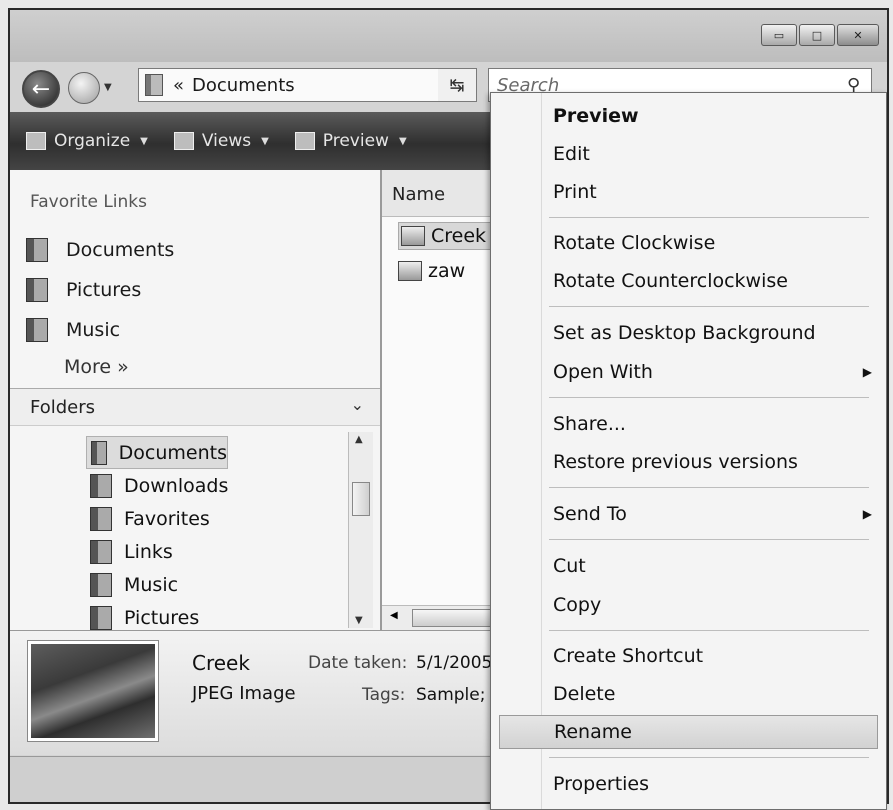 Image resolution: width=893 pixels, height=810 pixels. I want to click on refresh-button: ↹, so click(457, 85).